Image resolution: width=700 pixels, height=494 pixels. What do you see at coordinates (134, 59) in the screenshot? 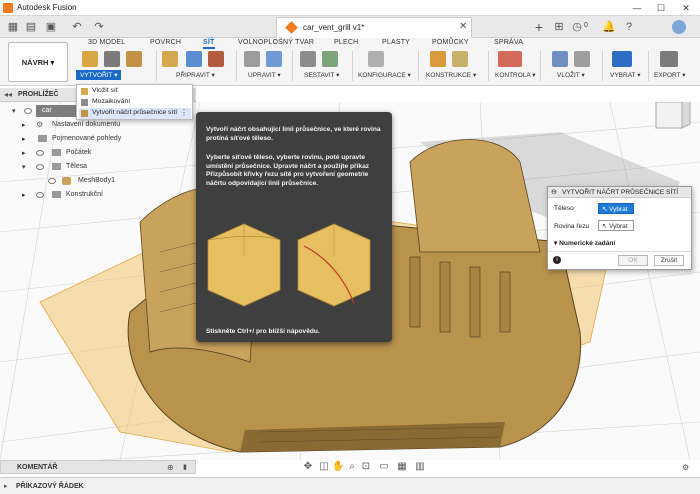
I see `mesh-section-sketch-icon` at bounding box center [134, 59].